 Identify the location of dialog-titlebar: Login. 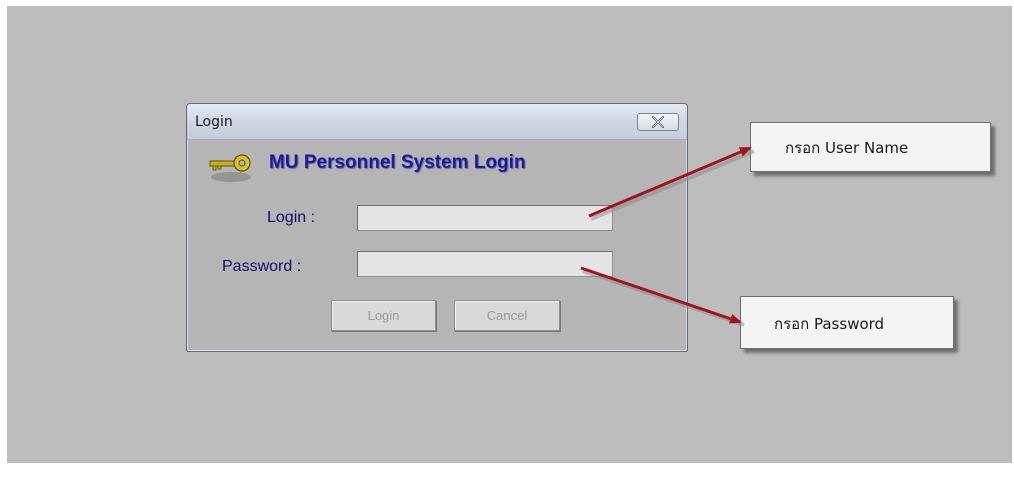
(437, 122).